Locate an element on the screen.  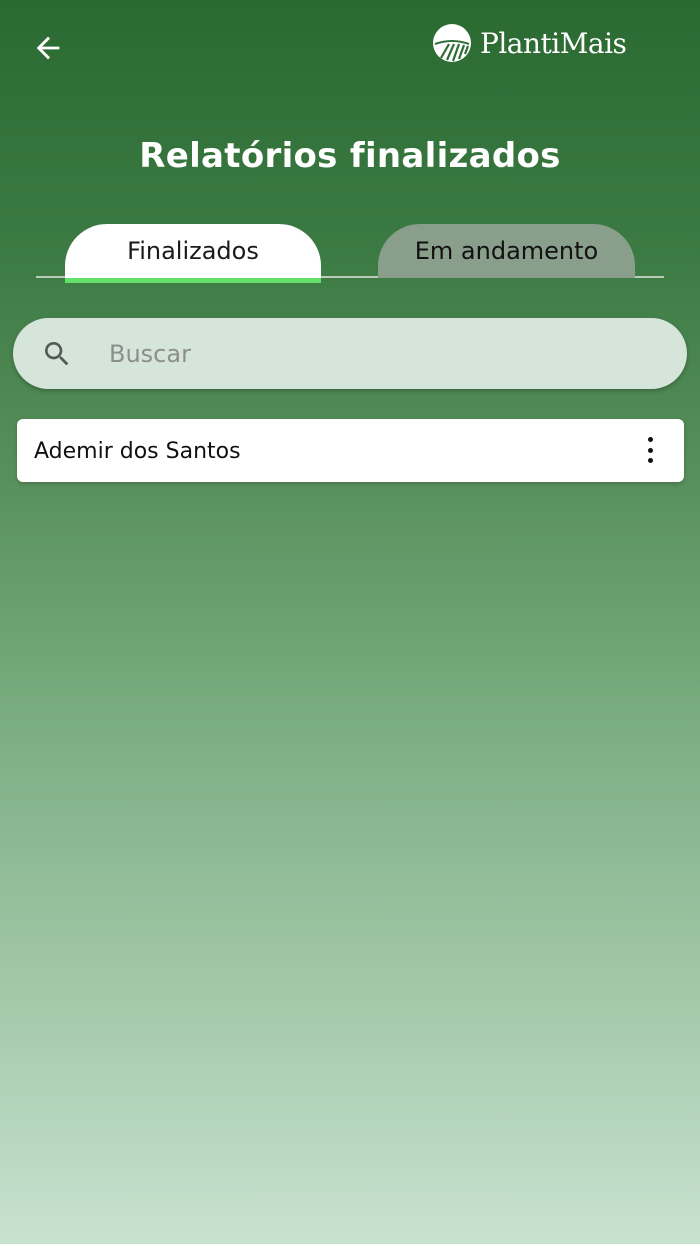
more-vertical-icon is located at coordinates (650, 450).